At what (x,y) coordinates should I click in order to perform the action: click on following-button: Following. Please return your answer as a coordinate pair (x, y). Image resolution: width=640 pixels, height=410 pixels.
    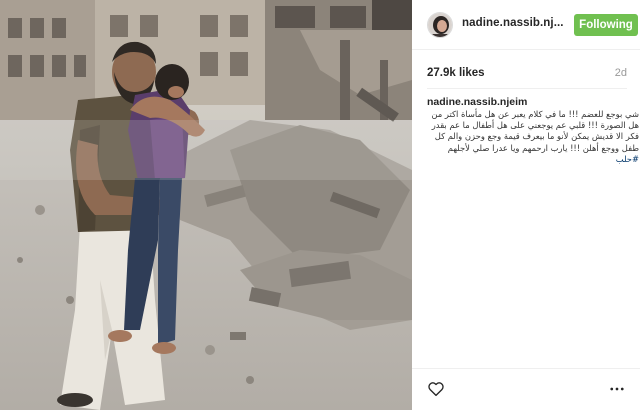
    Looking at the image, I should click on (606, 25).